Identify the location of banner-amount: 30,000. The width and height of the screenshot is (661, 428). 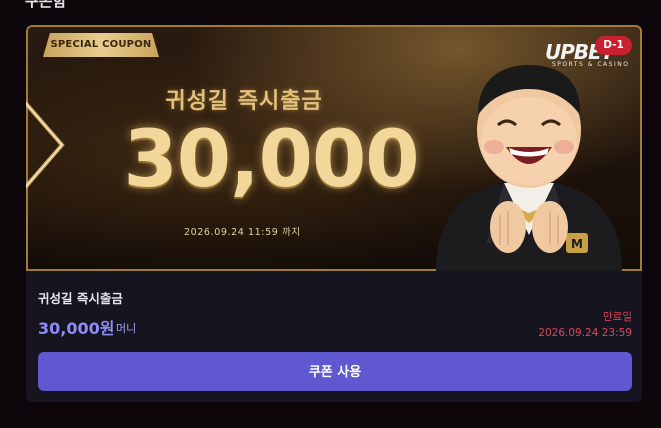
(271, 160).